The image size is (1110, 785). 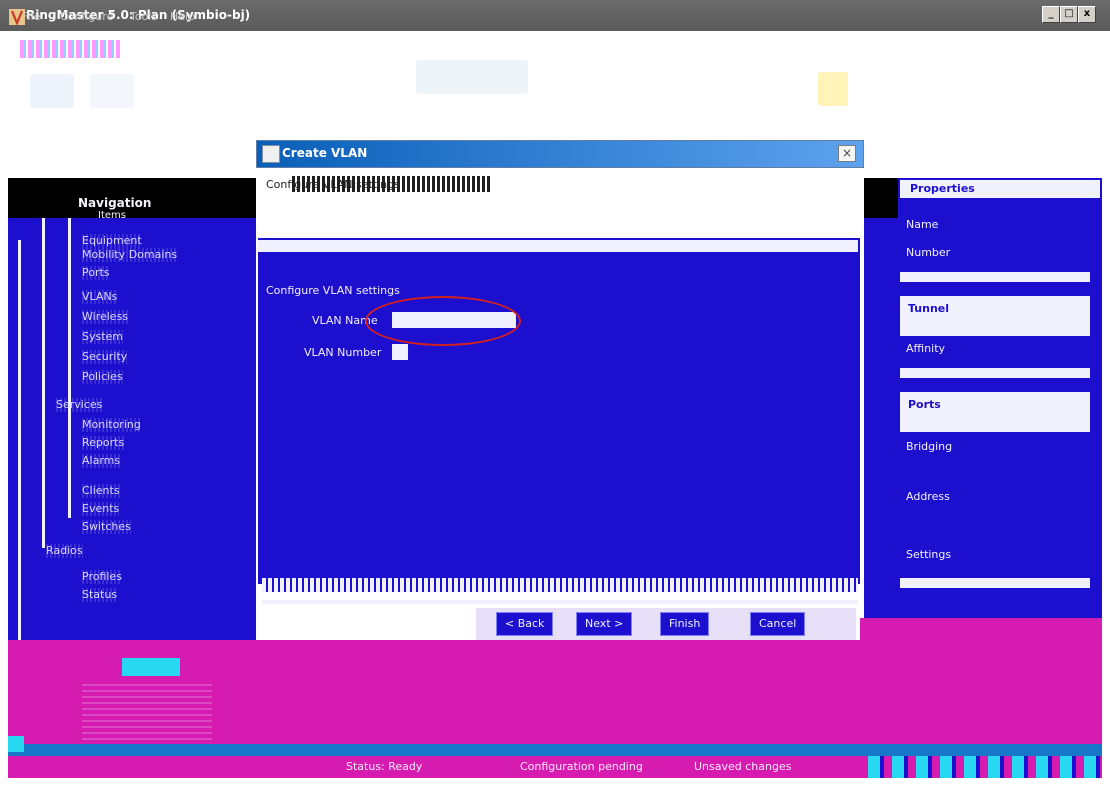 What do you see at coordinates (525, 624) in the screenshot?
I see `back-button: < Back` at bounding box center [525, 624].